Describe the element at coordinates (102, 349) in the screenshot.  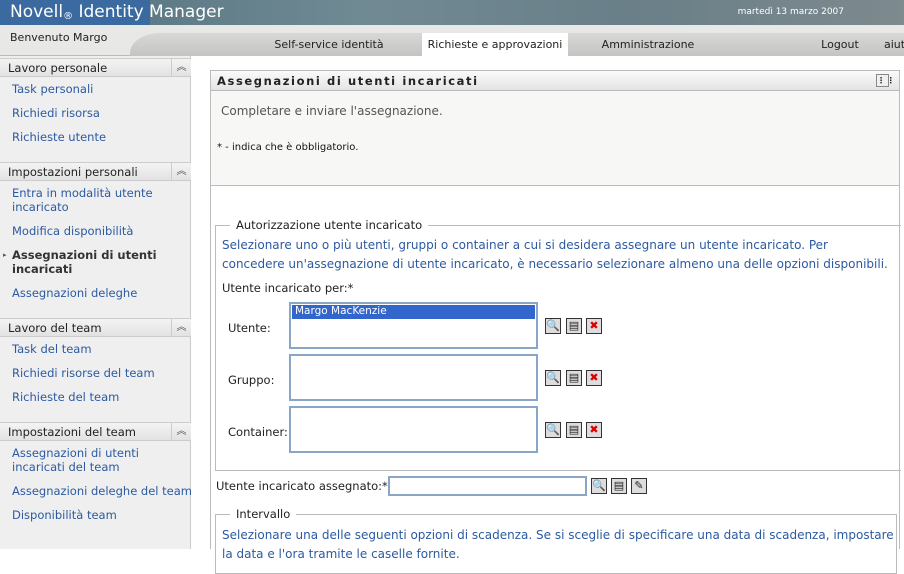
I see `sidebar-item-team-tasks: Task del team` at that location.